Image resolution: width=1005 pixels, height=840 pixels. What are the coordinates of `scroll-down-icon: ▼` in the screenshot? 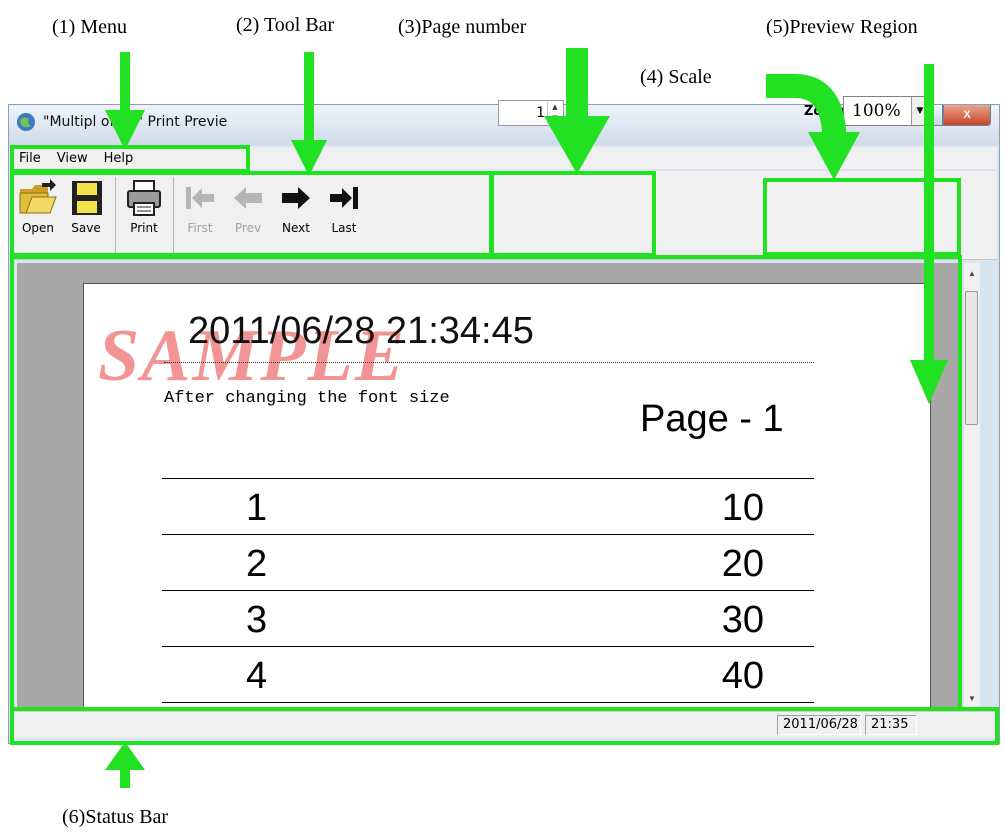 It's located at (972, 698).